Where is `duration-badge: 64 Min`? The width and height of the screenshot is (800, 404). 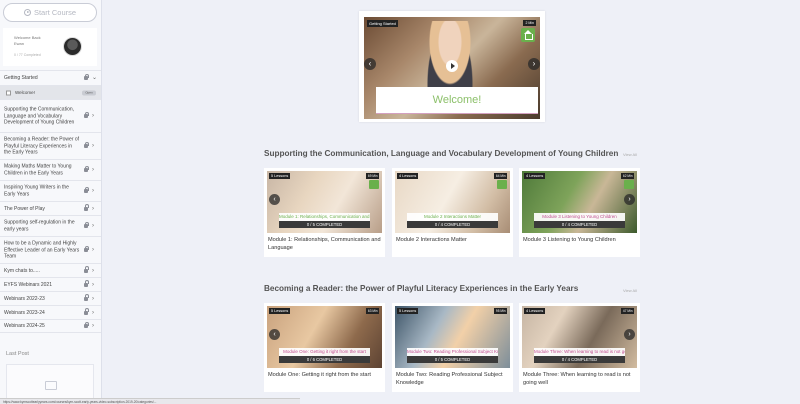 duration-badge: 64 Min is located at coordinates (500, 176).